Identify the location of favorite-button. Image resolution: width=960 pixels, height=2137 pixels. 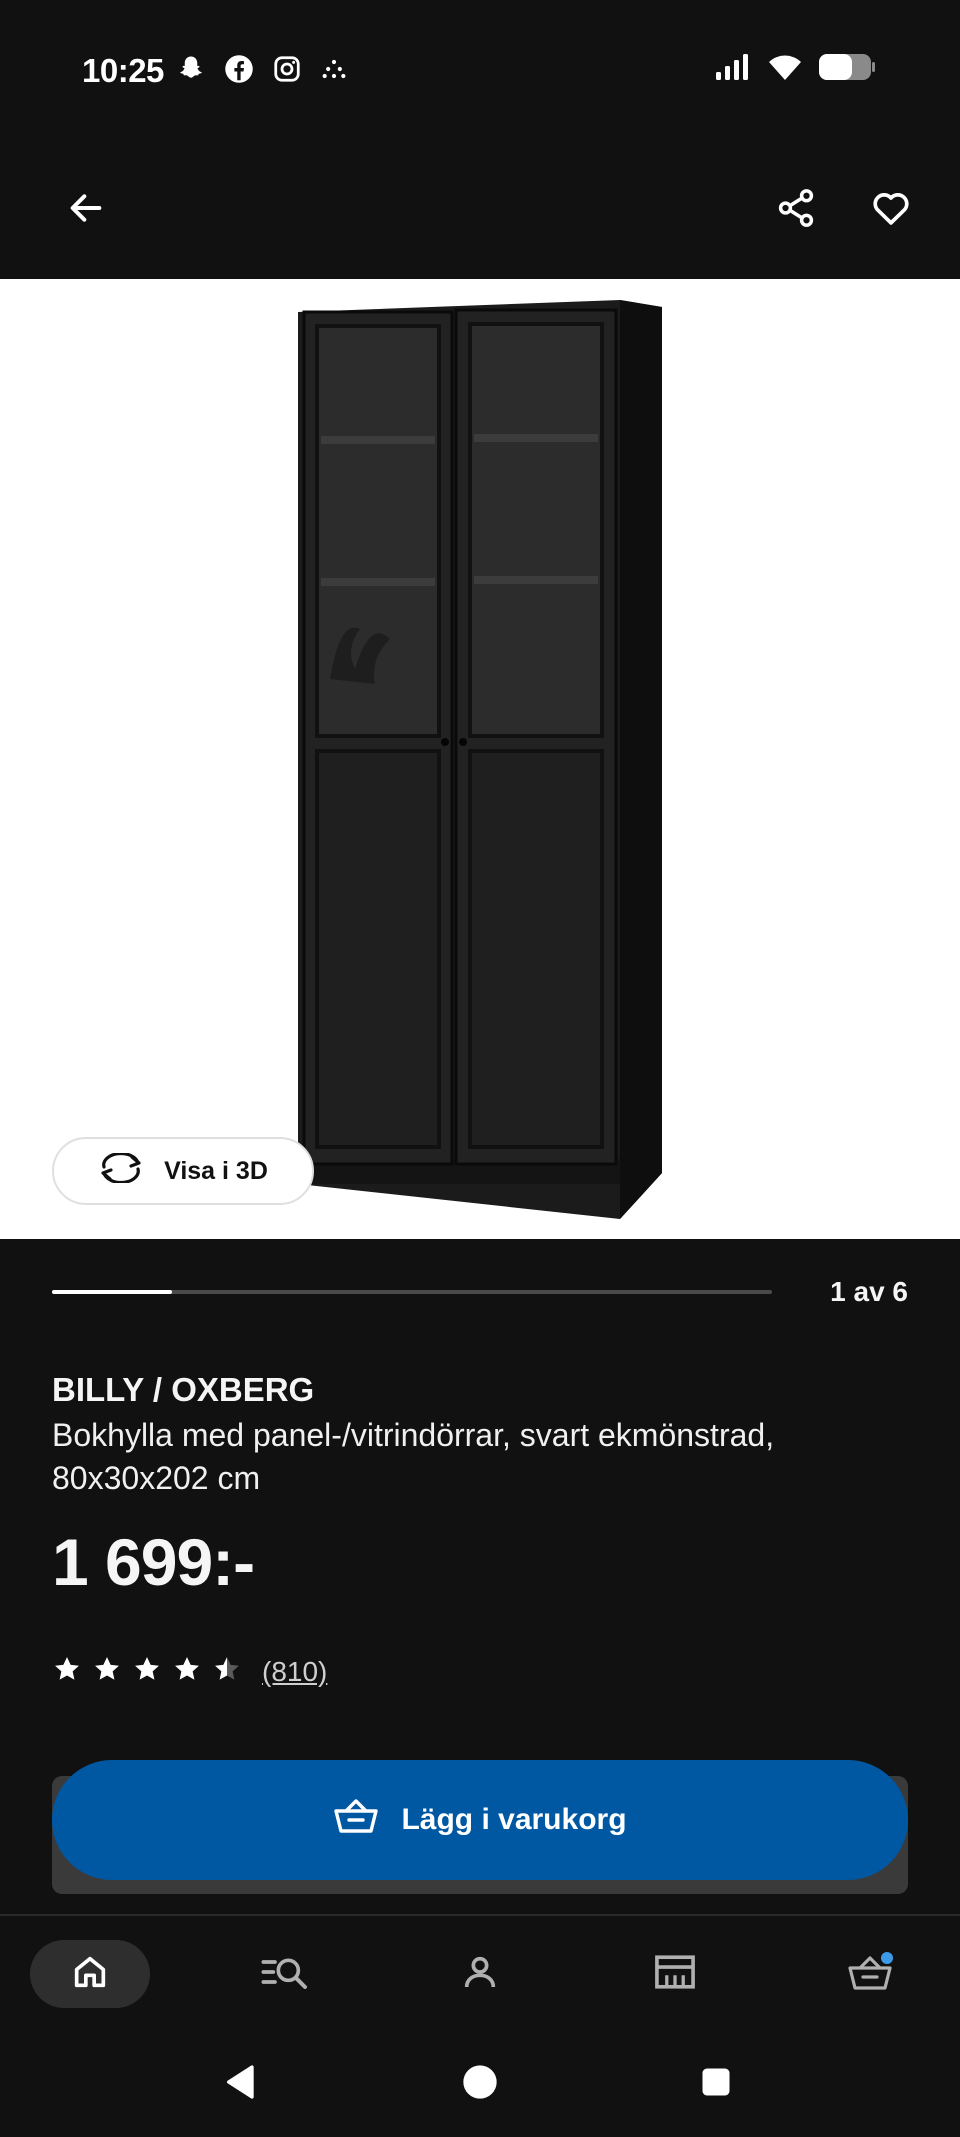
(891, 210).